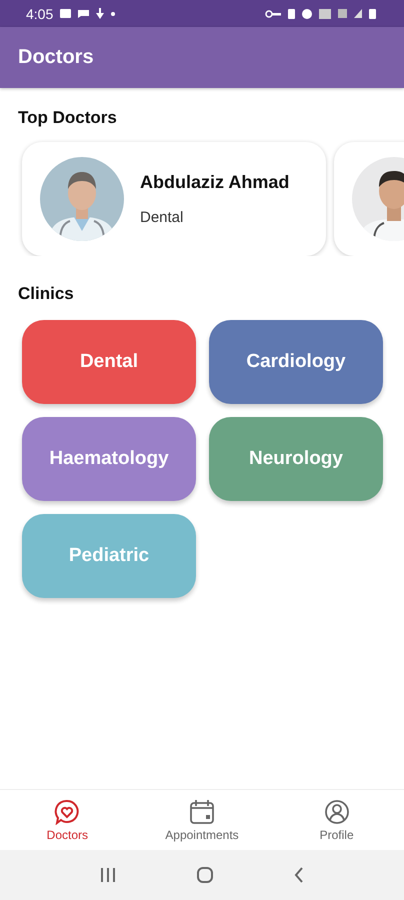  What do you see at coordinates (109, 362) in the screenshot?
I see `clinic-button: Dental` at bounding box center [109, 362].